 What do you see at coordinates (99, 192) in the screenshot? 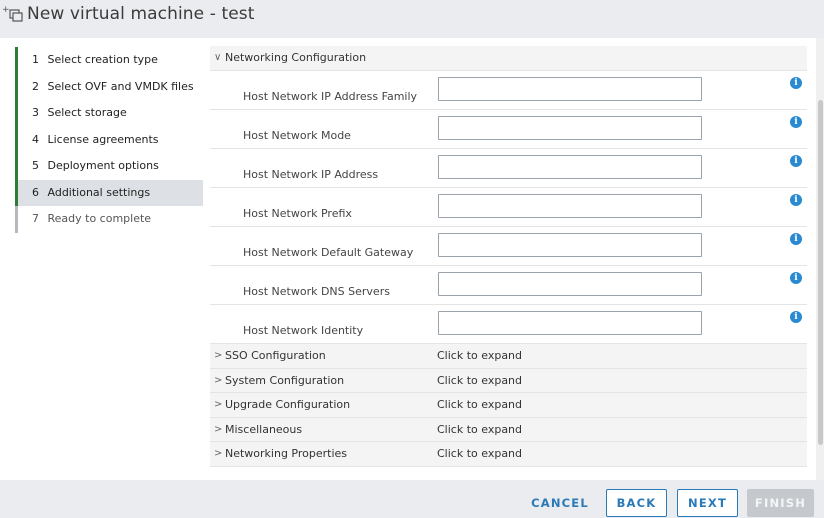
I see `step-label: Additional settings` at bounding box center [99, 192].